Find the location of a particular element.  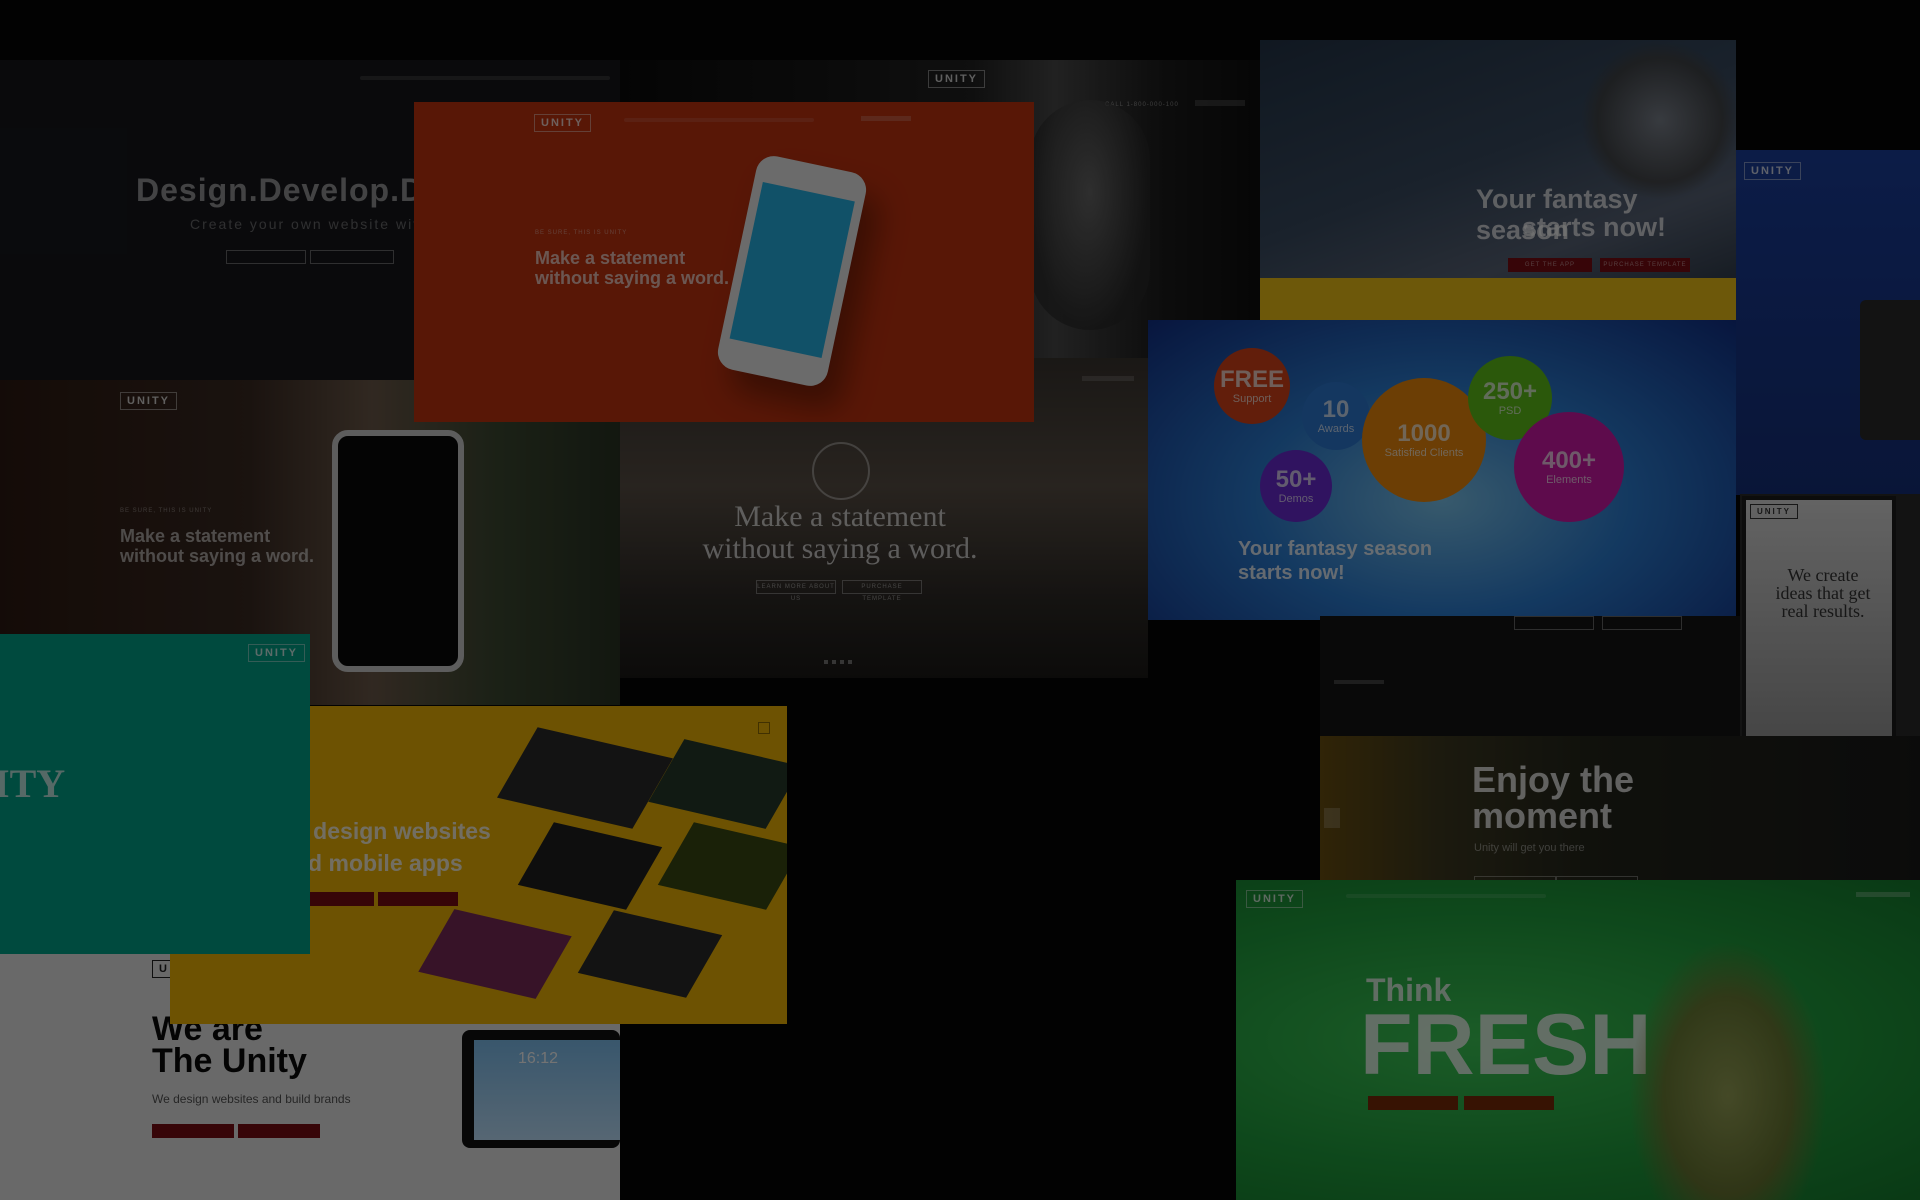

stat-awards: 10 Awards is located at coordinates (1336, 416).